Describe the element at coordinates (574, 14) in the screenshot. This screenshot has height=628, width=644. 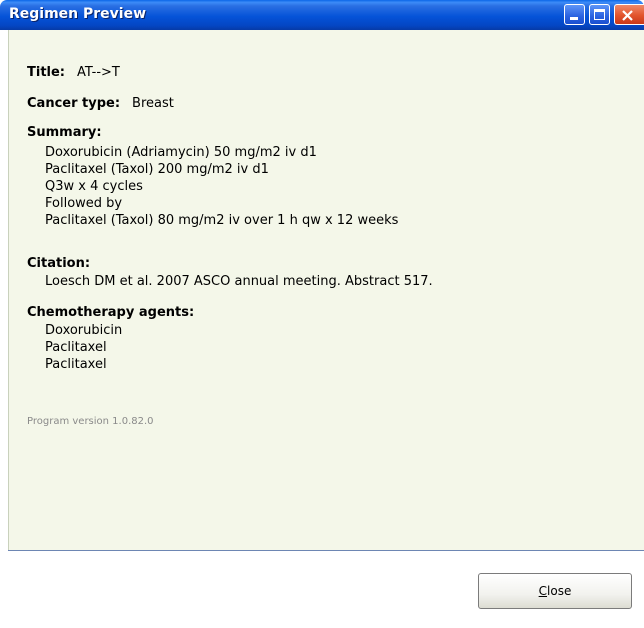
I see `minimize-button` at that location.